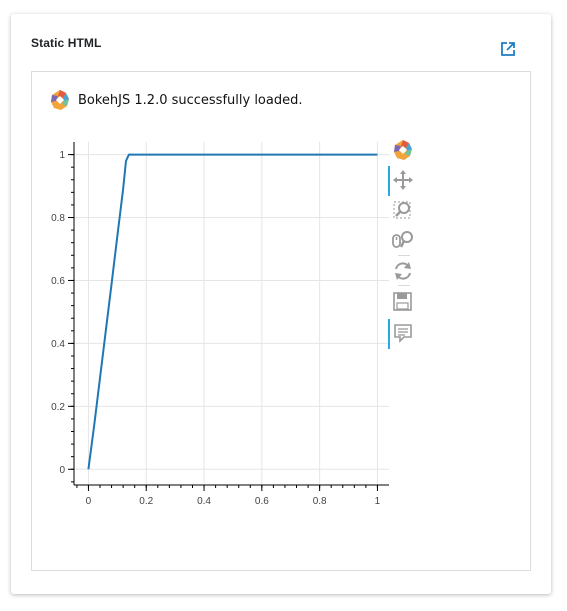 The height and width of the screenshot is (611, 567). Describe the element at coordinates (58, 218) in the screenshot. I see `y-tick-label: 0.8` at that location.